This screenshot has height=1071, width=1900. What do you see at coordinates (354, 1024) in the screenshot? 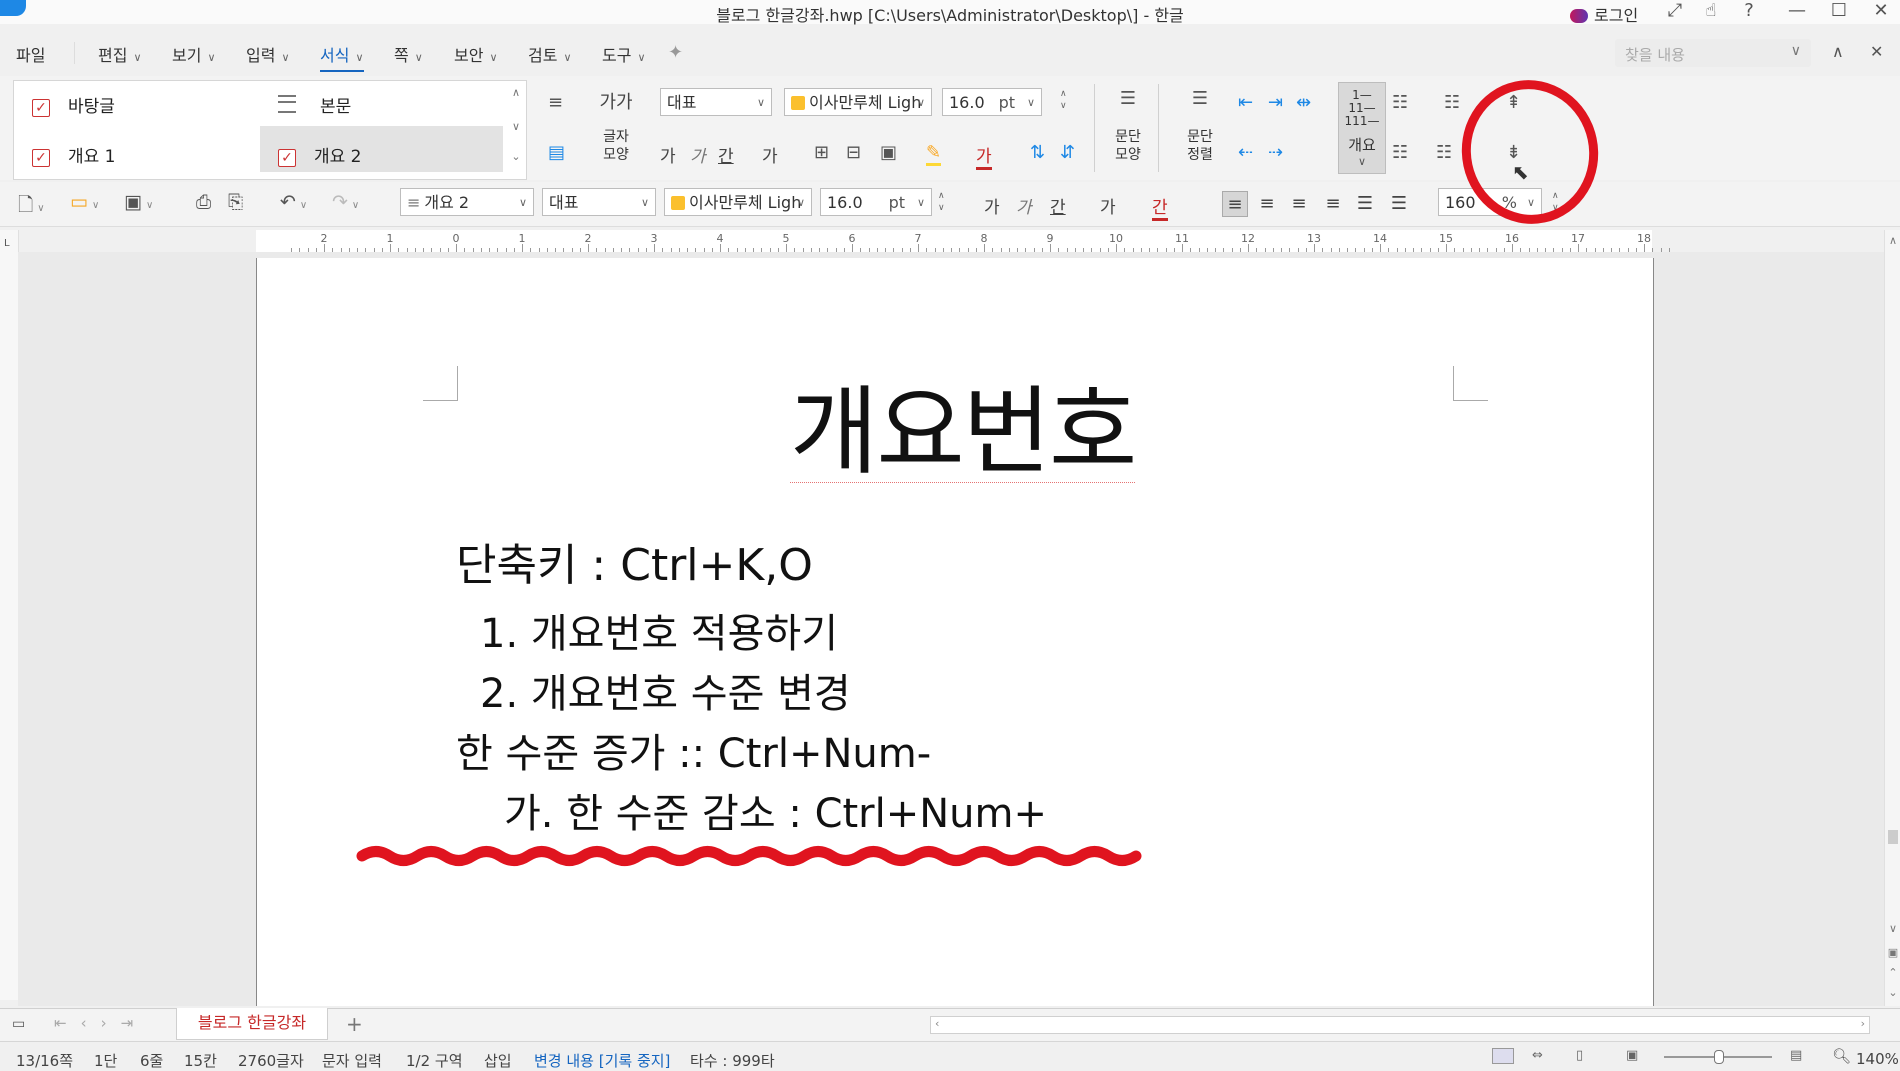
I see `add-tab-button: +` at bounding box center [354, 1024].